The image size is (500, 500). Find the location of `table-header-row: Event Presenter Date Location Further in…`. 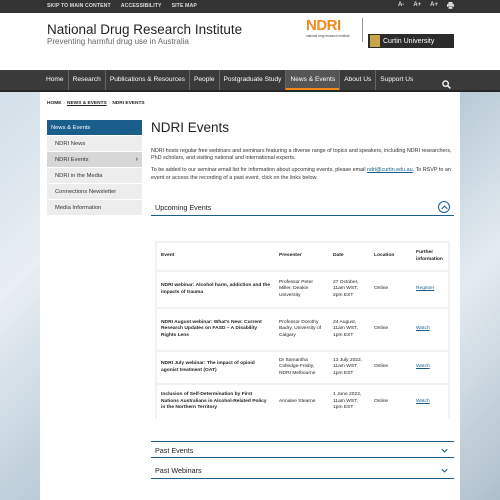

table-header-row: Event Presenter Date Location Further in… is located at coordinates (302, 257).